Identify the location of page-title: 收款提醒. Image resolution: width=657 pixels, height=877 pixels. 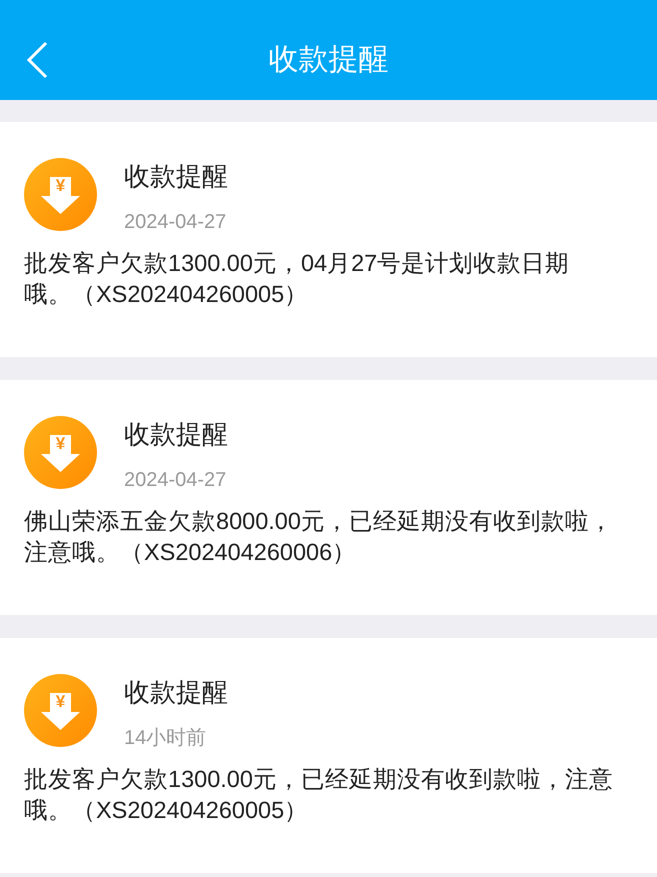
(328, 60).